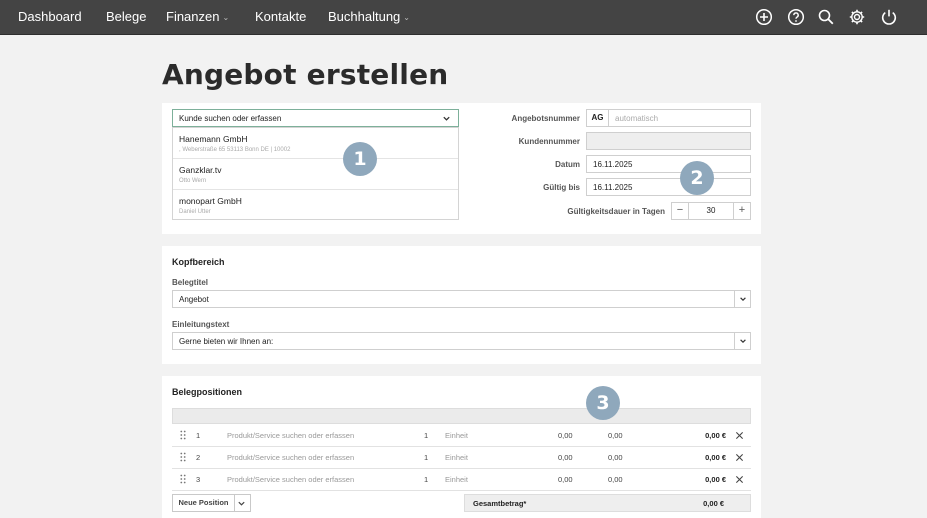 The image size is (927, 518). I want to click on positions-heading: Belegpositionen, so click(207, 392).